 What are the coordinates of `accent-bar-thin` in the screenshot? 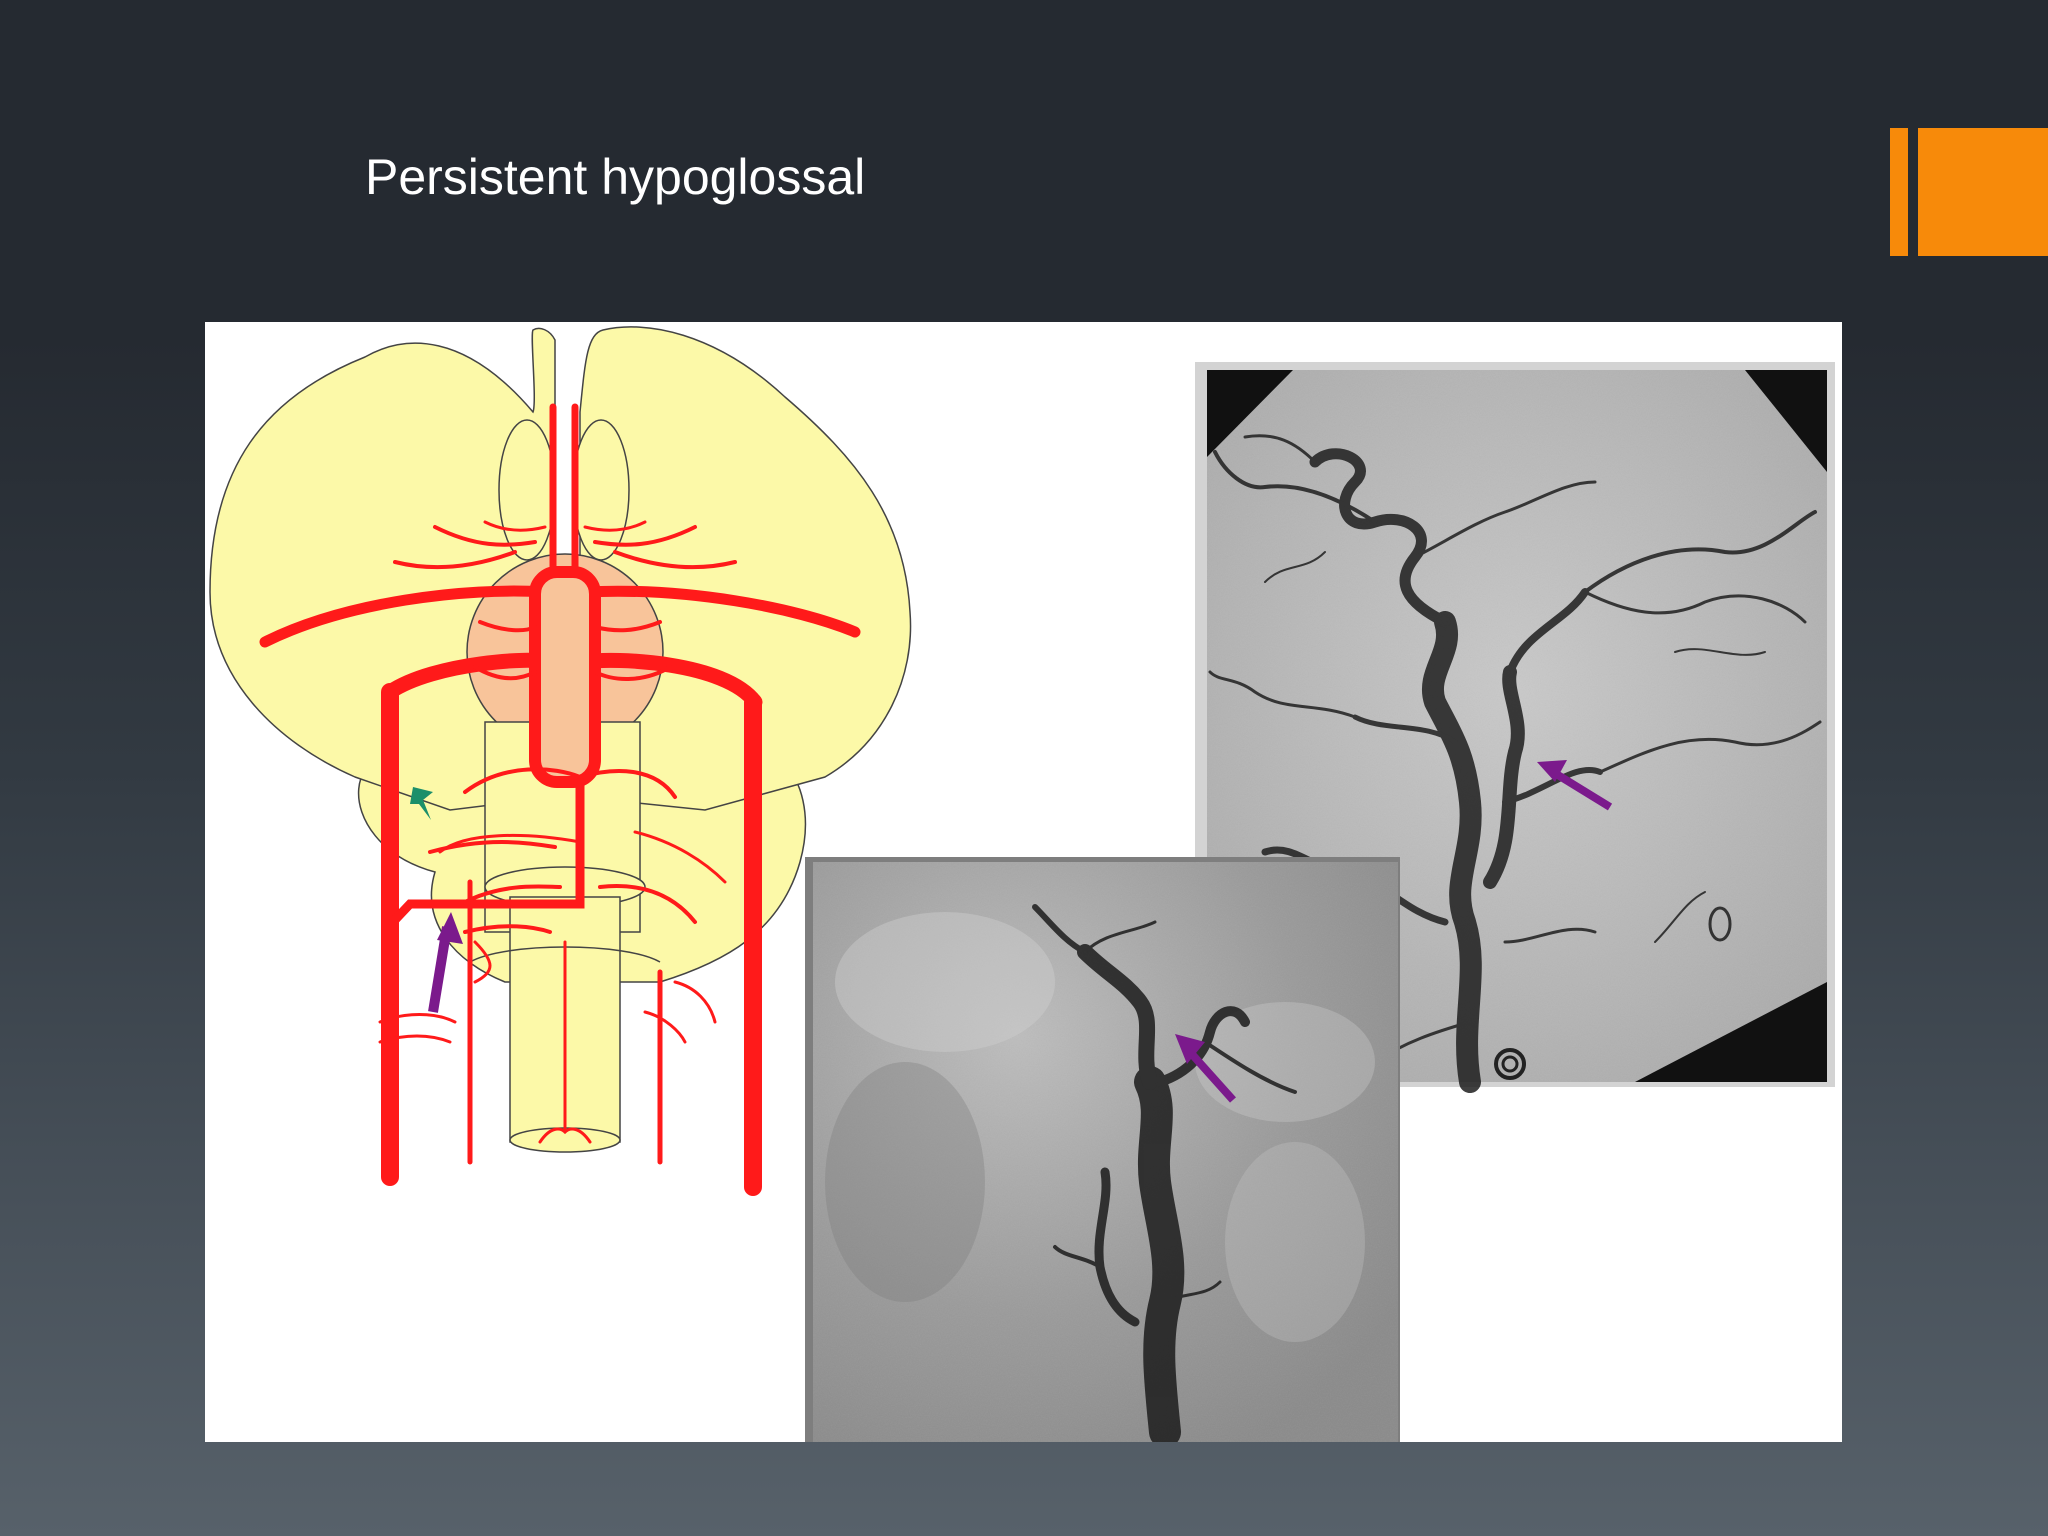 It's located at (1899, 192).